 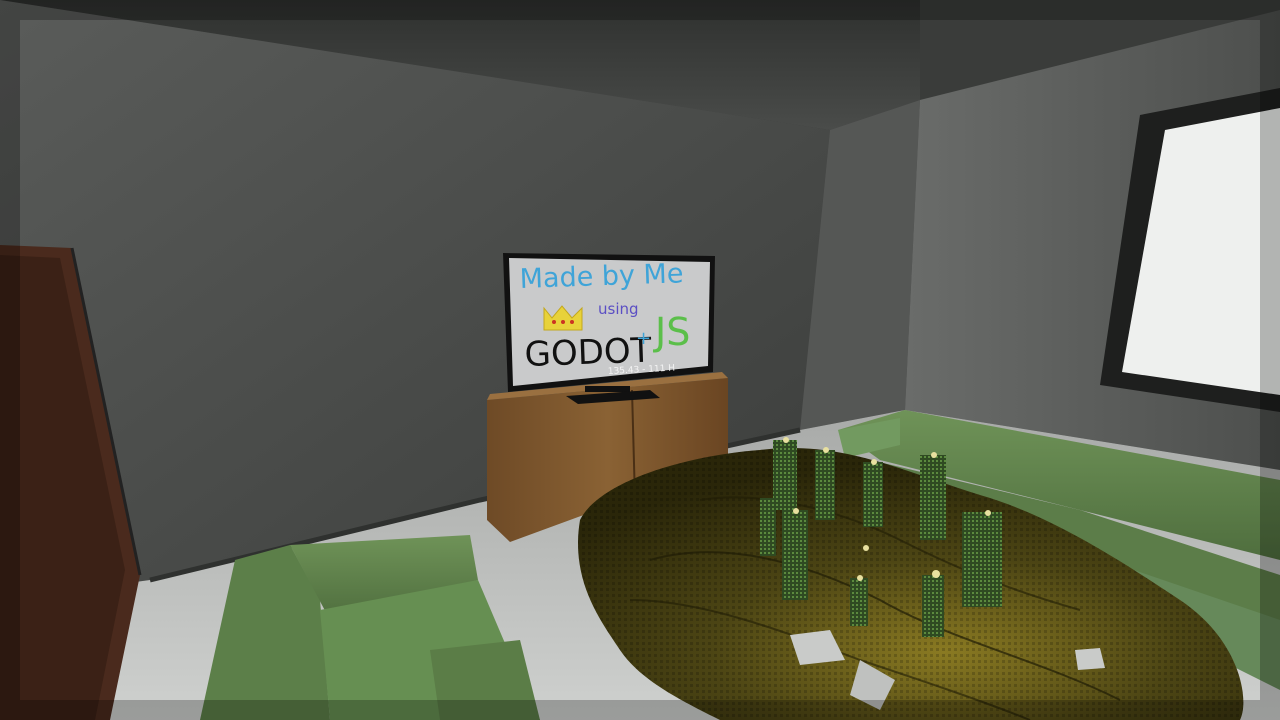 I want to click on tv-text-made-by: Made by Me, so click(x=601, y=276).